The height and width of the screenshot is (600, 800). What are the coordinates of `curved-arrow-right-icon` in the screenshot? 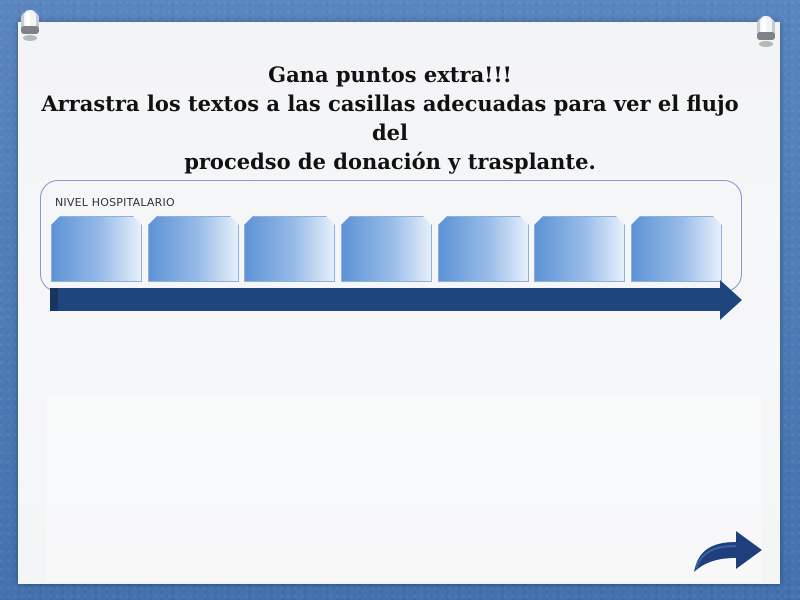 It's located at (728, 552).